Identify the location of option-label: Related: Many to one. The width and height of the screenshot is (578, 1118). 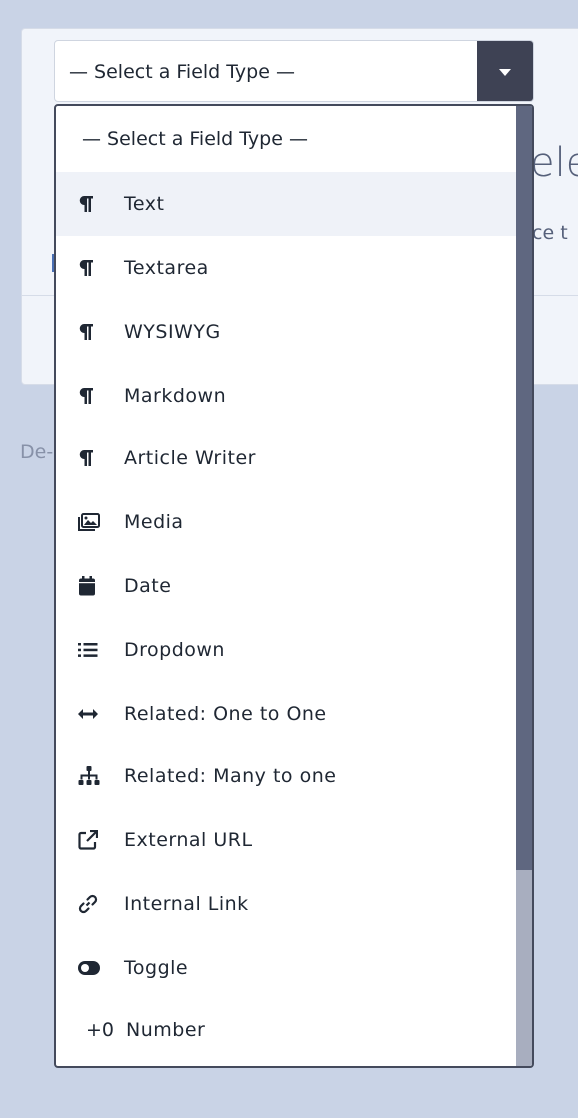
(230, 776).